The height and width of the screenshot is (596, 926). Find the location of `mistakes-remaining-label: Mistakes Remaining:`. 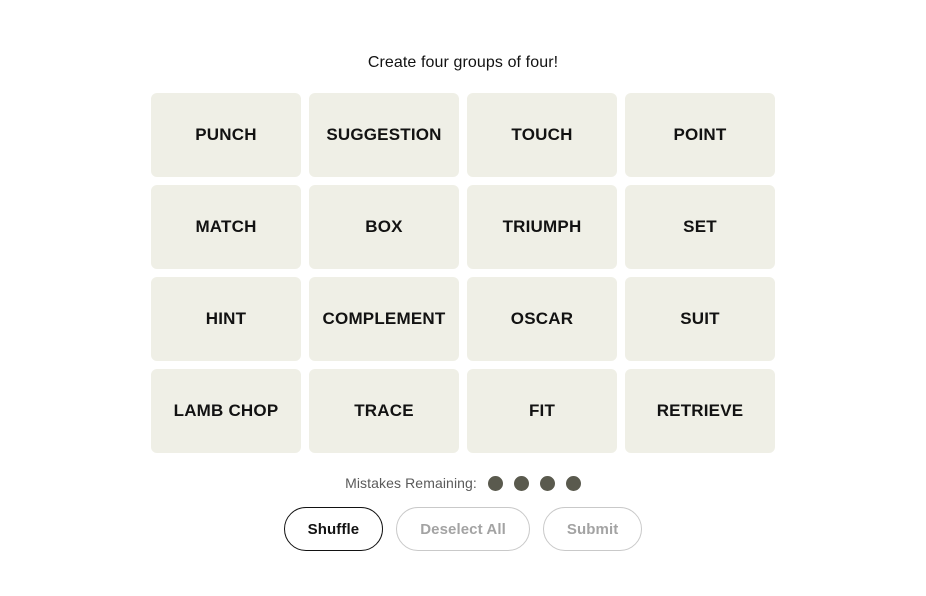

mistakes-remaining-label: Mistakes Remaining: is located at coordinates (411, 483).